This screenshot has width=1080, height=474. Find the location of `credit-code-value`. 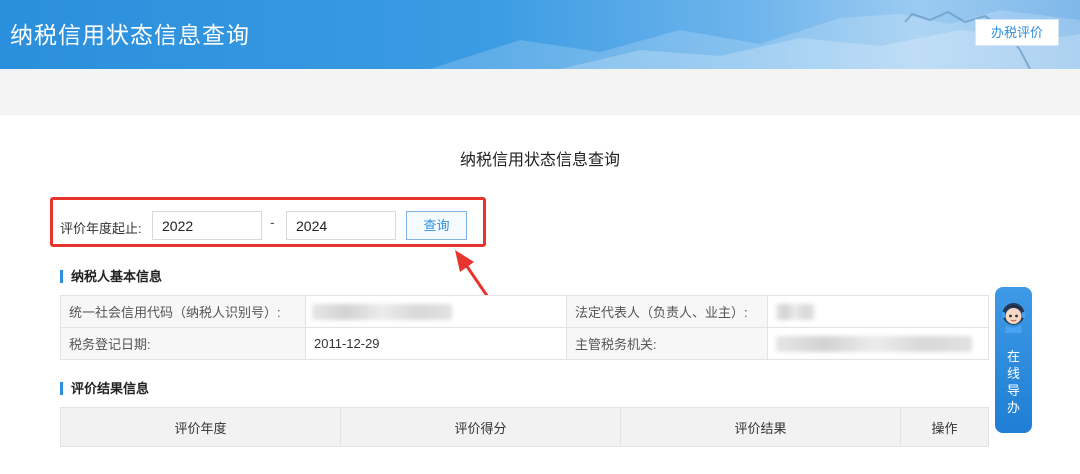

credit-code-value is located at coordinates (436, 311).